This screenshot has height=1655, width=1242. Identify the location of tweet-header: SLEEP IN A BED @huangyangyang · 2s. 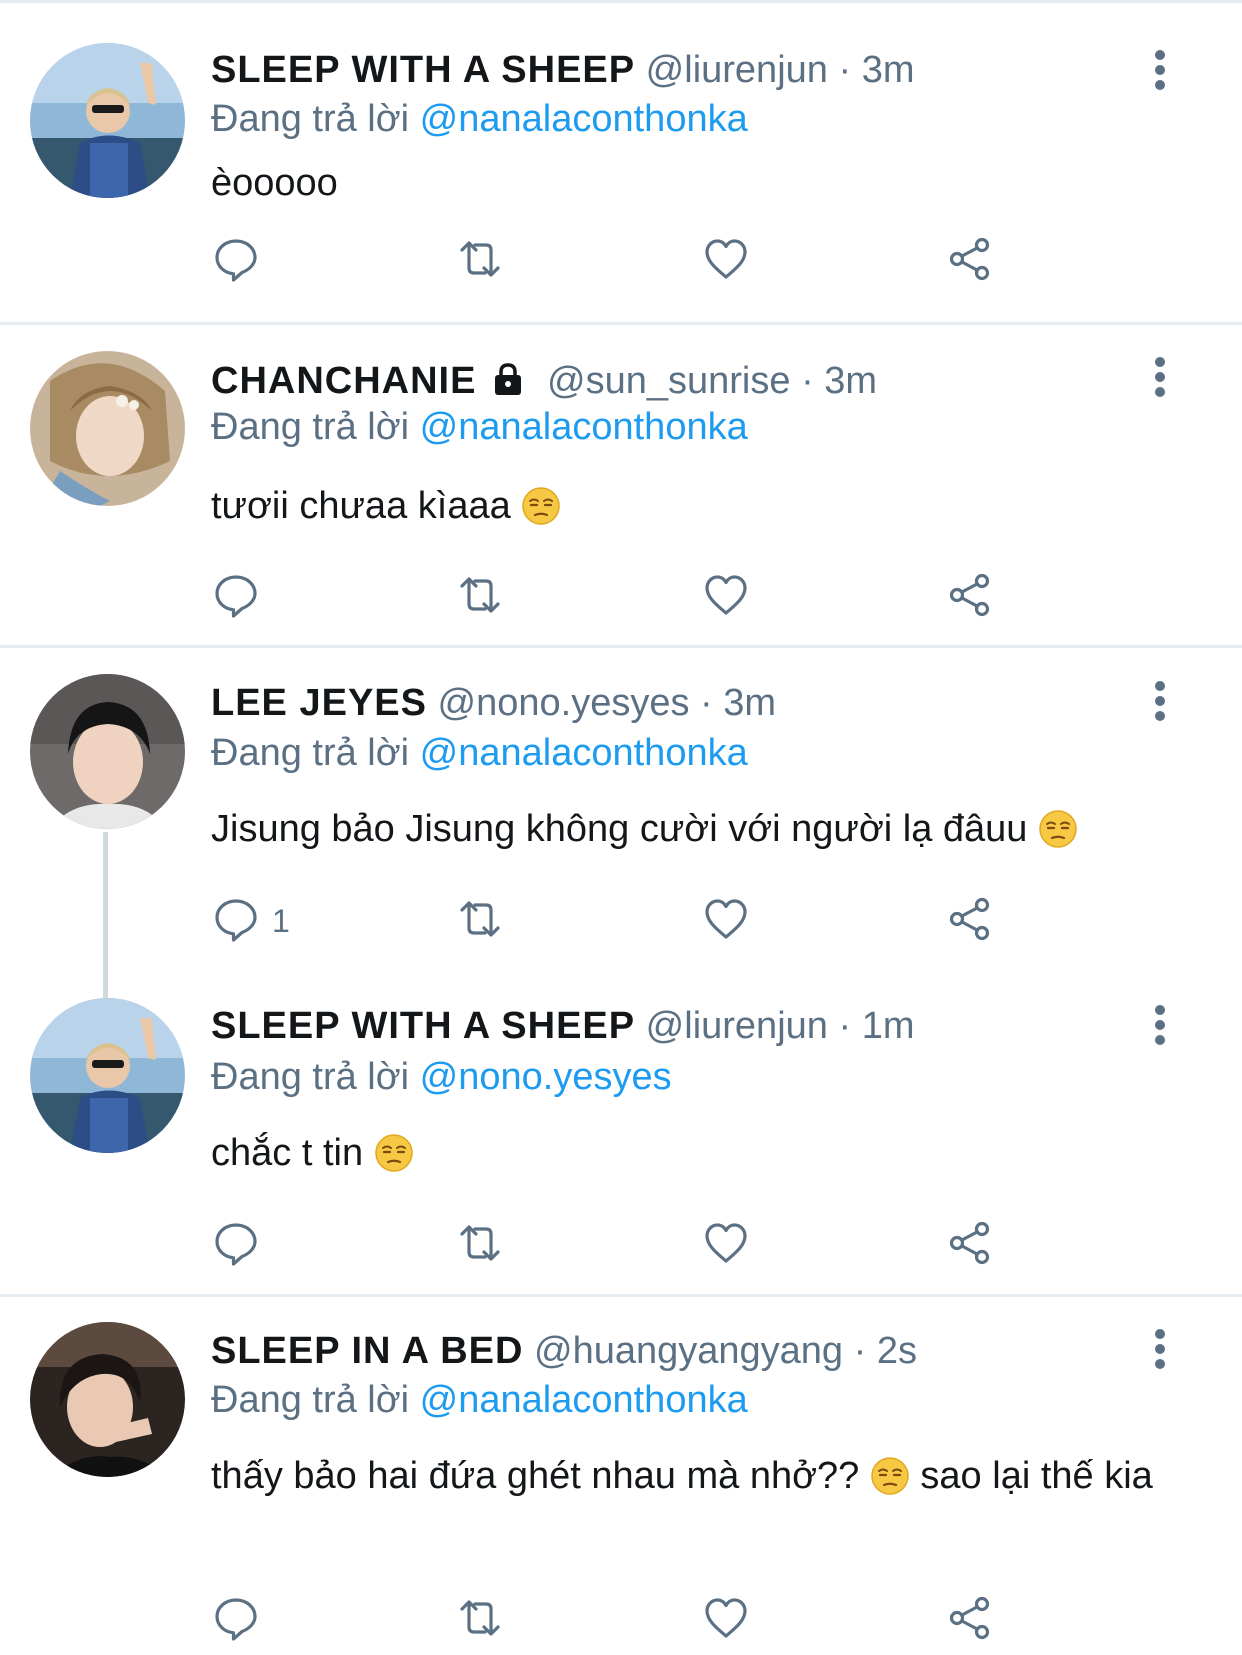
(564, 1351).